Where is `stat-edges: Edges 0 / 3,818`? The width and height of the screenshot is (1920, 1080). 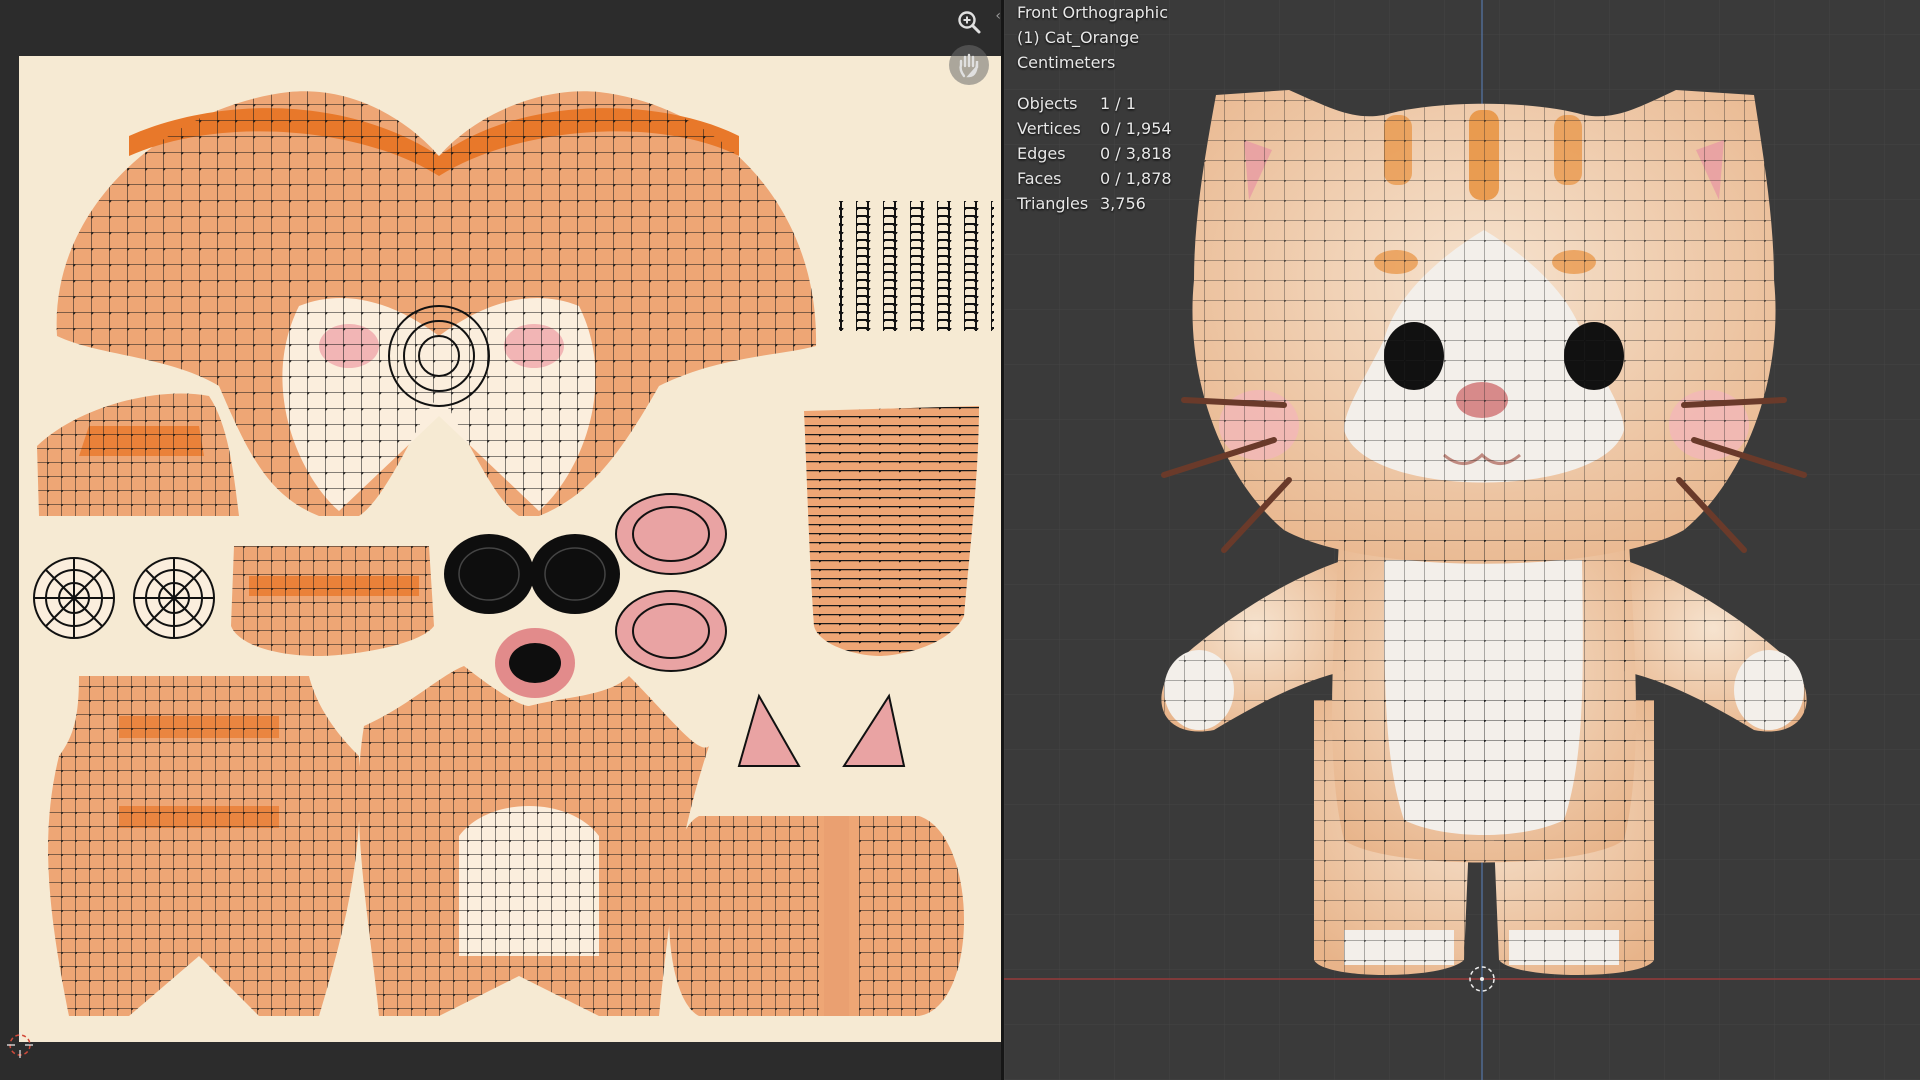 stat-edges: Edges 0 / 3,818 is located at coordinates (1094, 153).